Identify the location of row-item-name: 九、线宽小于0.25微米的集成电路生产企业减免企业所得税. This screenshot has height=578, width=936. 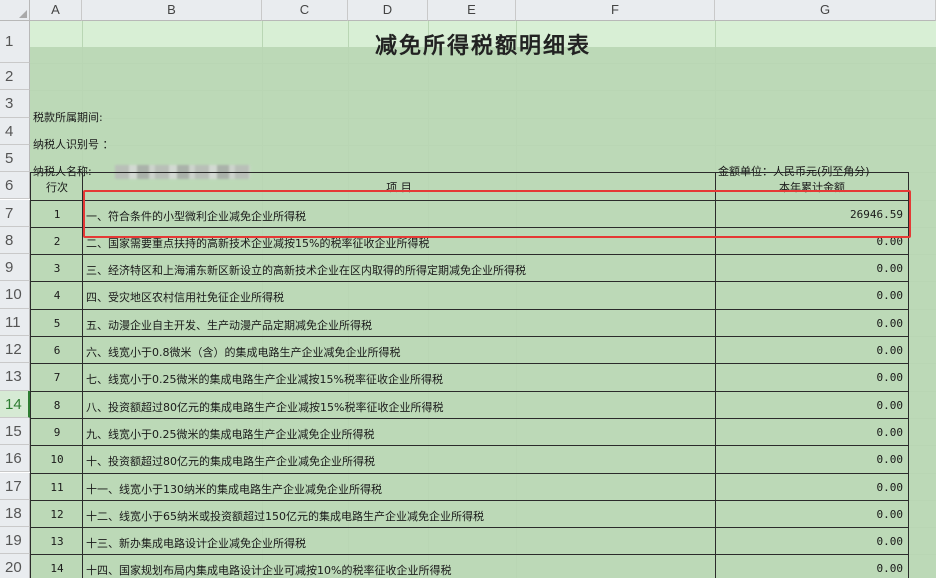
(400, 434).